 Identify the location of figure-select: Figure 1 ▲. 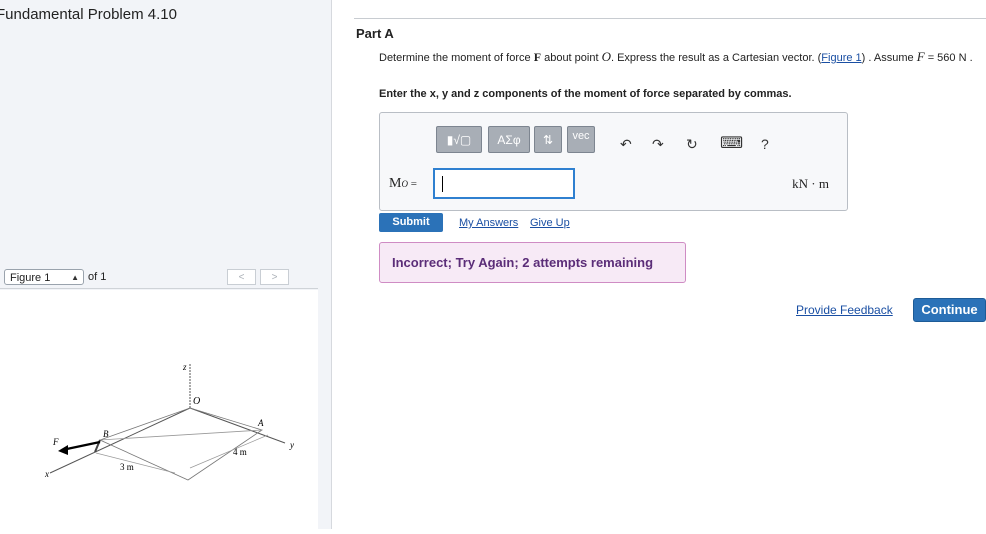
(44, 277).